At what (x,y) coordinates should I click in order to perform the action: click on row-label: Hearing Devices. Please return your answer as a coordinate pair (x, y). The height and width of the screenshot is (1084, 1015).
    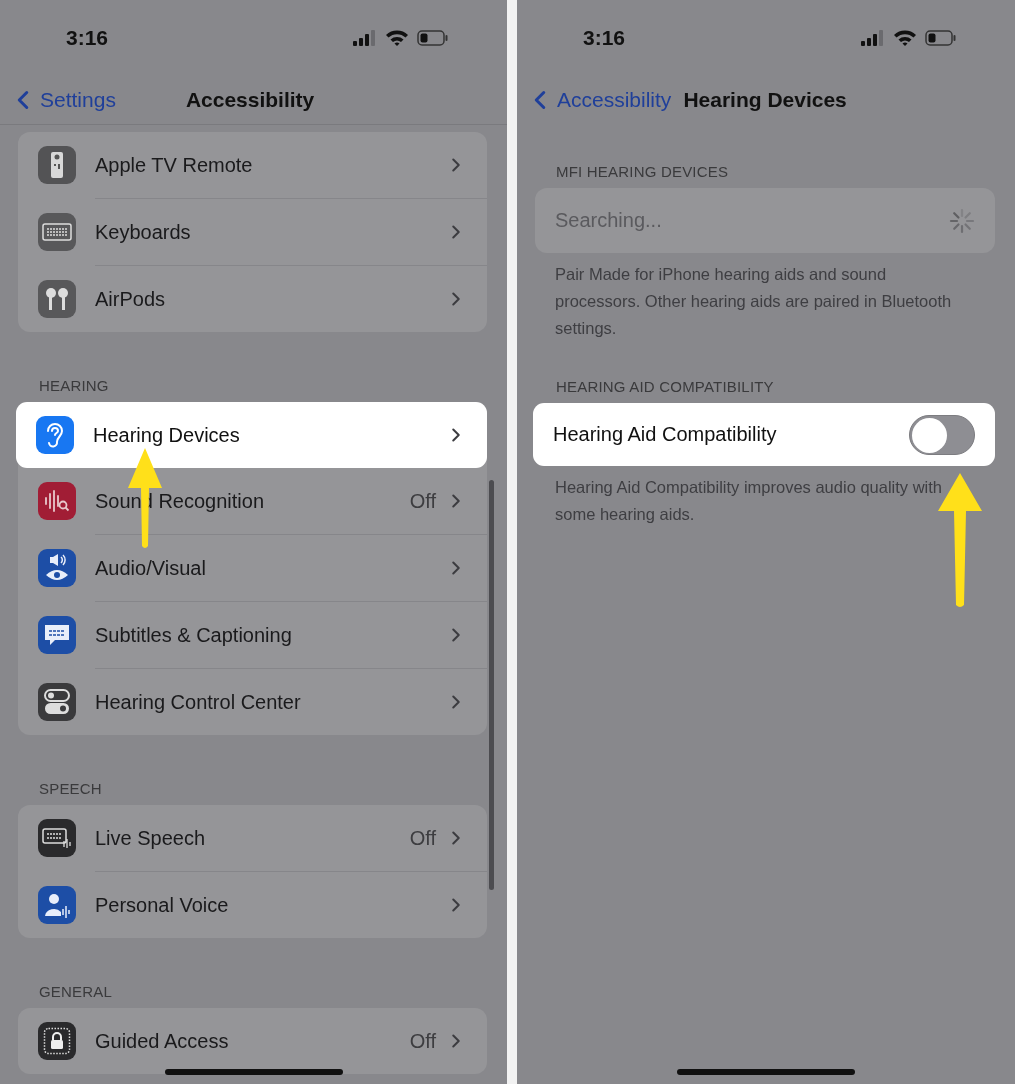
    Looking at the image, I should click on (167, 435).